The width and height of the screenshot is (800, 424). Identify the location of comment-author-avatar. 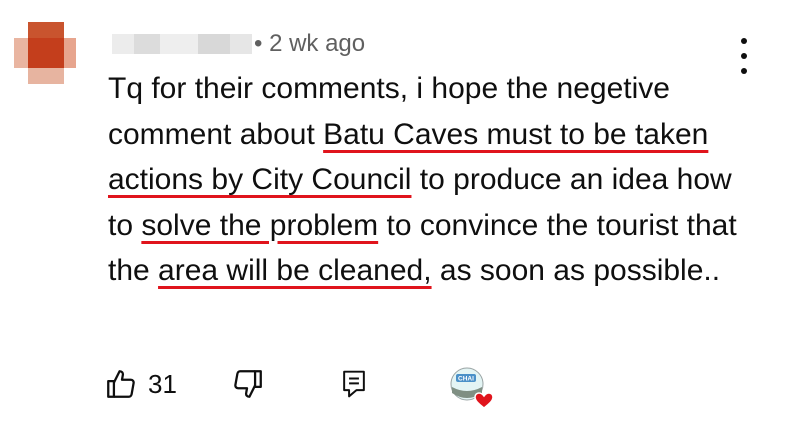
(45, 53).